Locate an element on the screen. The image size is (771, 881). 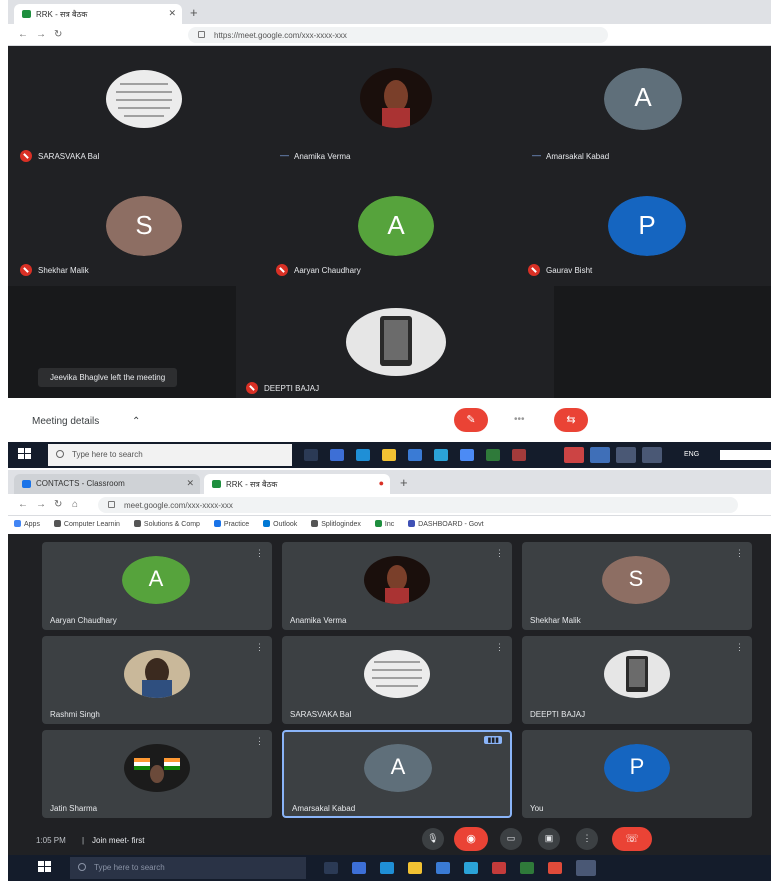
present-button: ▣ is located at coordinates (549, 839).